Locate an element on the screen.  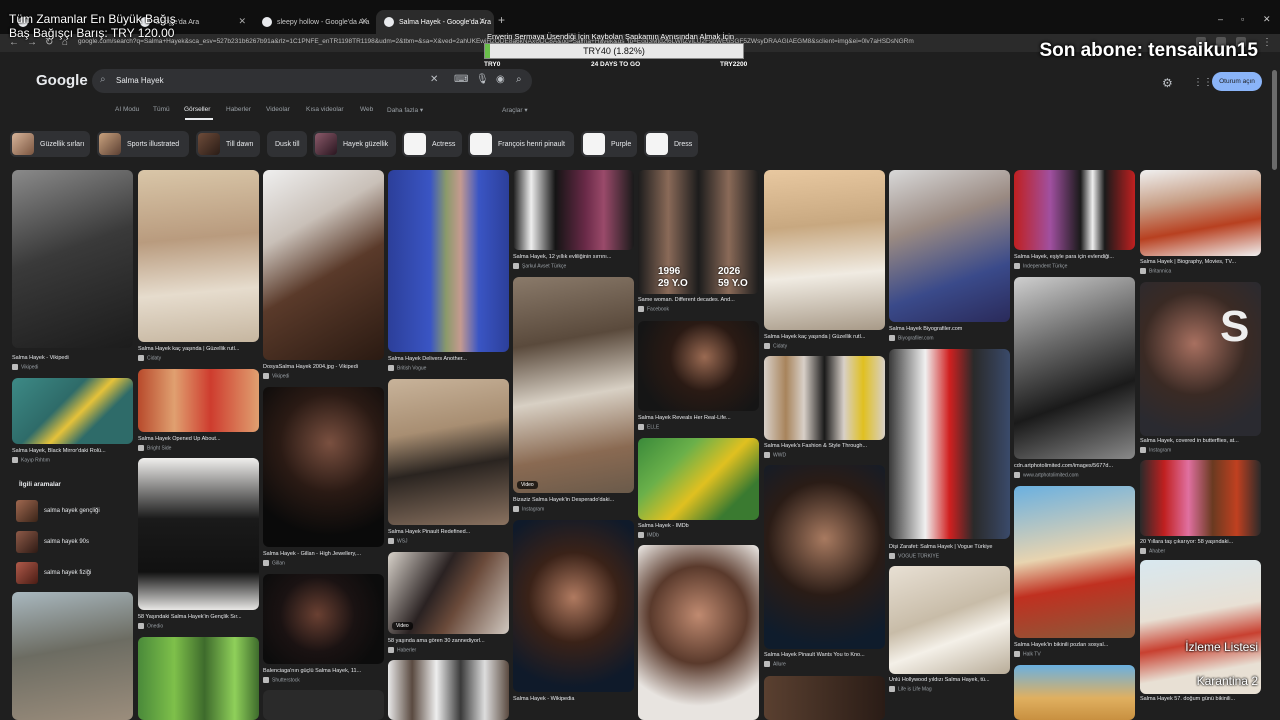
chip-francois-henri-pinault: François henri pinault is located at coordinates (521, 144).